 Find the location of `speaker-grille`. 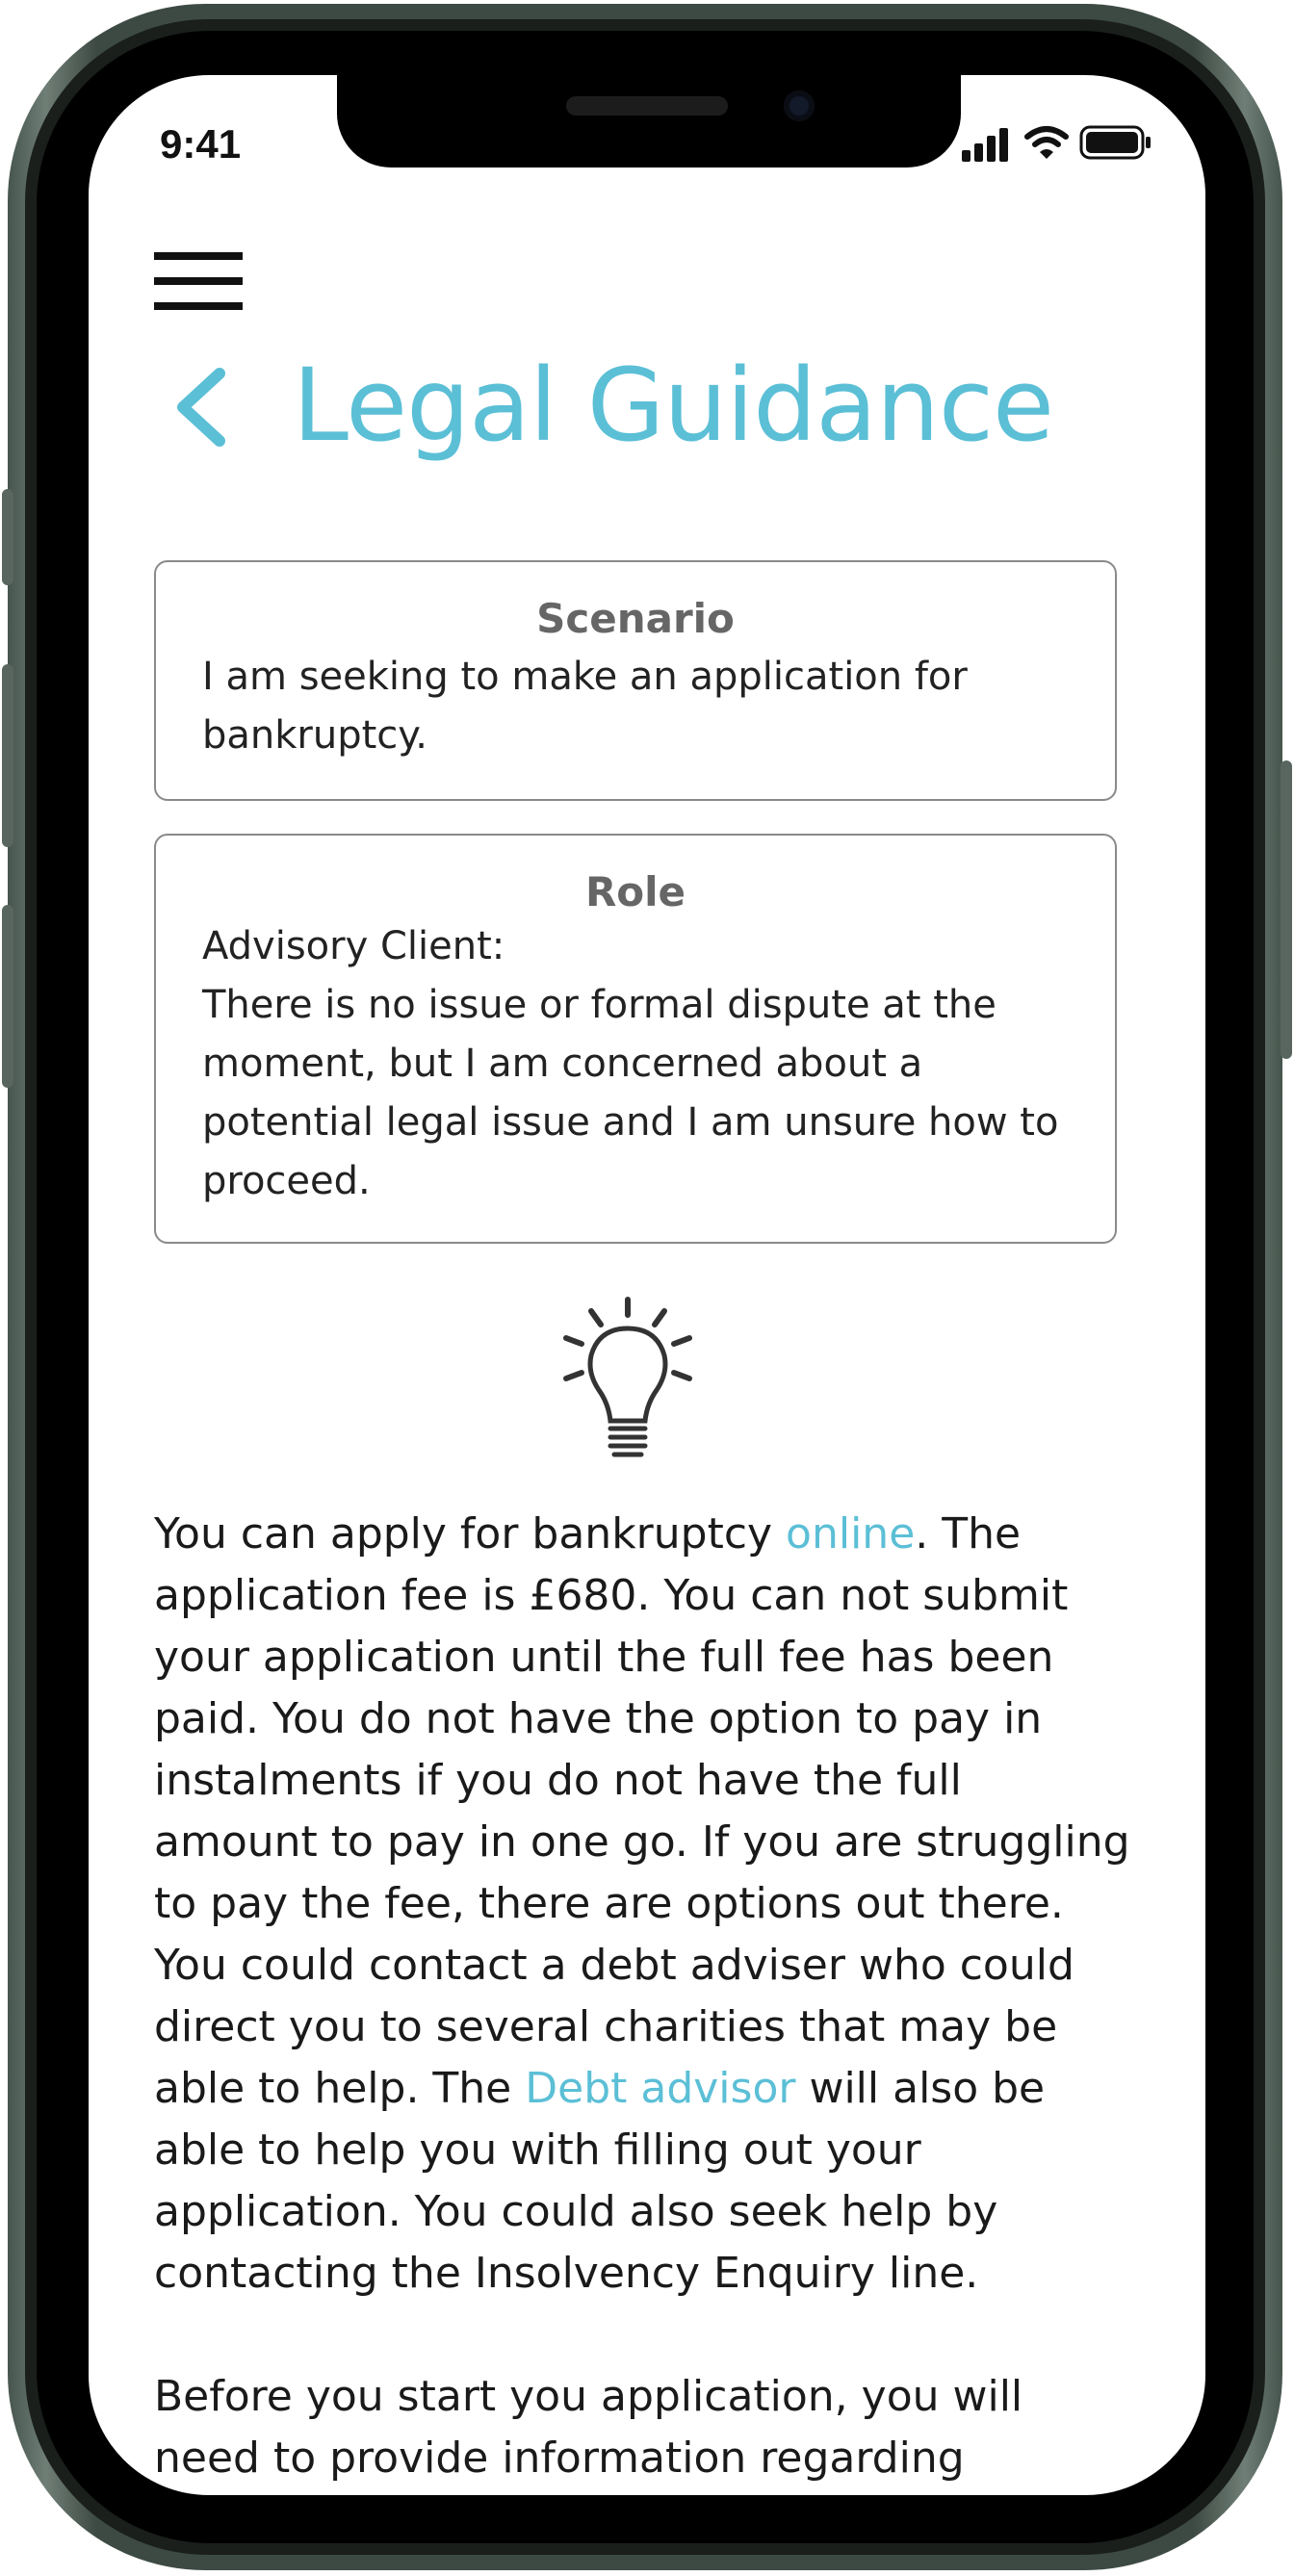

speaker-grille is located at coordinates (647, 106).